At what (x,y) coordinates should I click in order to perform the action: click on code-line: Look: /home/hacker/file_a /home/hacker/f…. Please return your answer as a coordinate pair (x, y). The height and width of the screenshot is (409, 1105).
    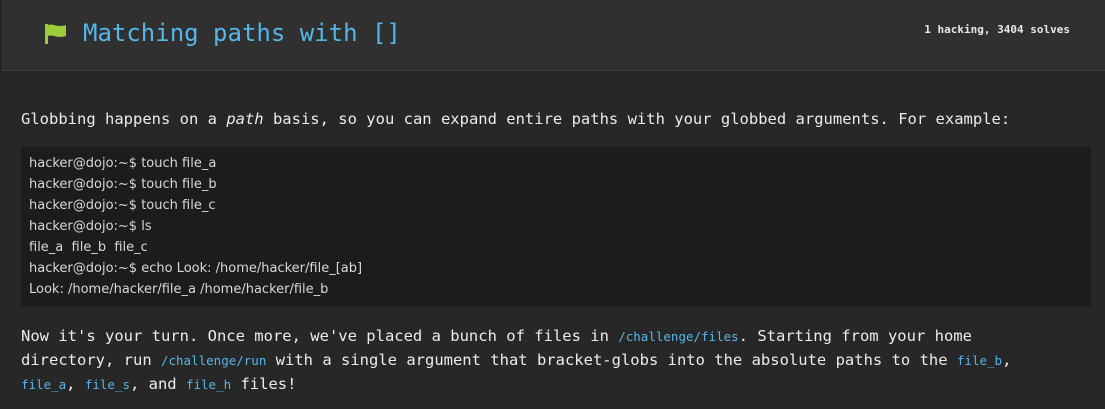
    Looking at the image, I should click on (179, 289).